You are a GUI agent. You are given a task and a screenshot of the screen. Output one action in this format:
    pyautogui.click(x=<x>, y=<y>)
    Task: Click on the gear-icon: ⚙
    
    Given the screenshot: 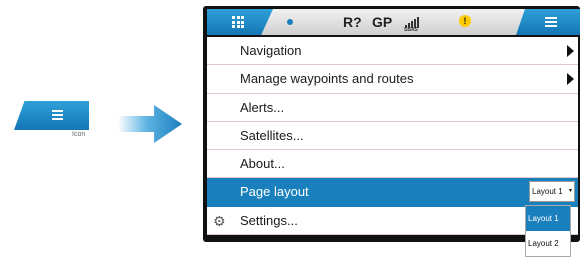 What is the action you would take?
    pyautogui.click(x=219, y=220)
    